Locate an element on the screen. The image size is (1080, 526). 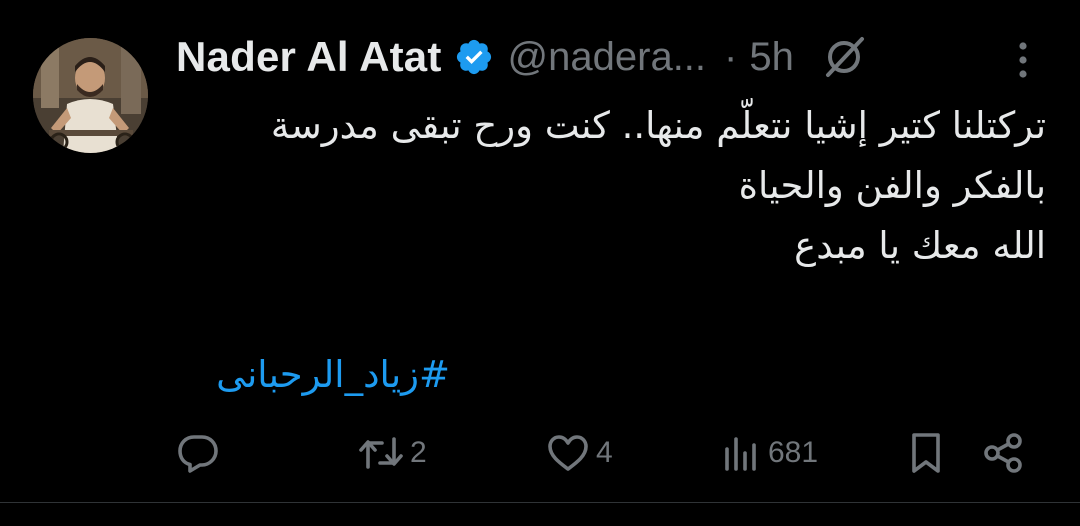
reply-icon is located at coordinates (198, 454).